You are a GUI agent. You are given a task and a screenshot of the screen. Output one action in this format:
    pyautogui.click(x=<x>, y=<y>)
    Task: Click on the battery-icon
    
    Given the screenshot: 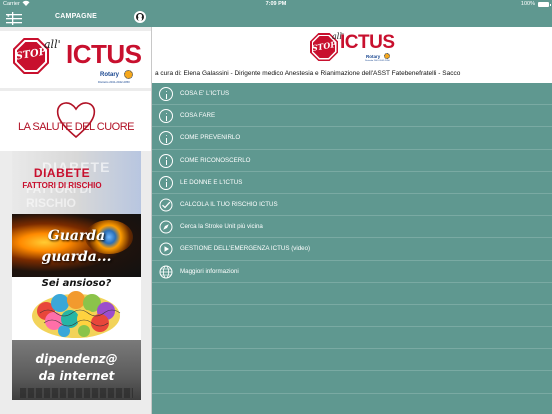 What is the action you would take?
    pyautogui.click(x=544, y=4)
    